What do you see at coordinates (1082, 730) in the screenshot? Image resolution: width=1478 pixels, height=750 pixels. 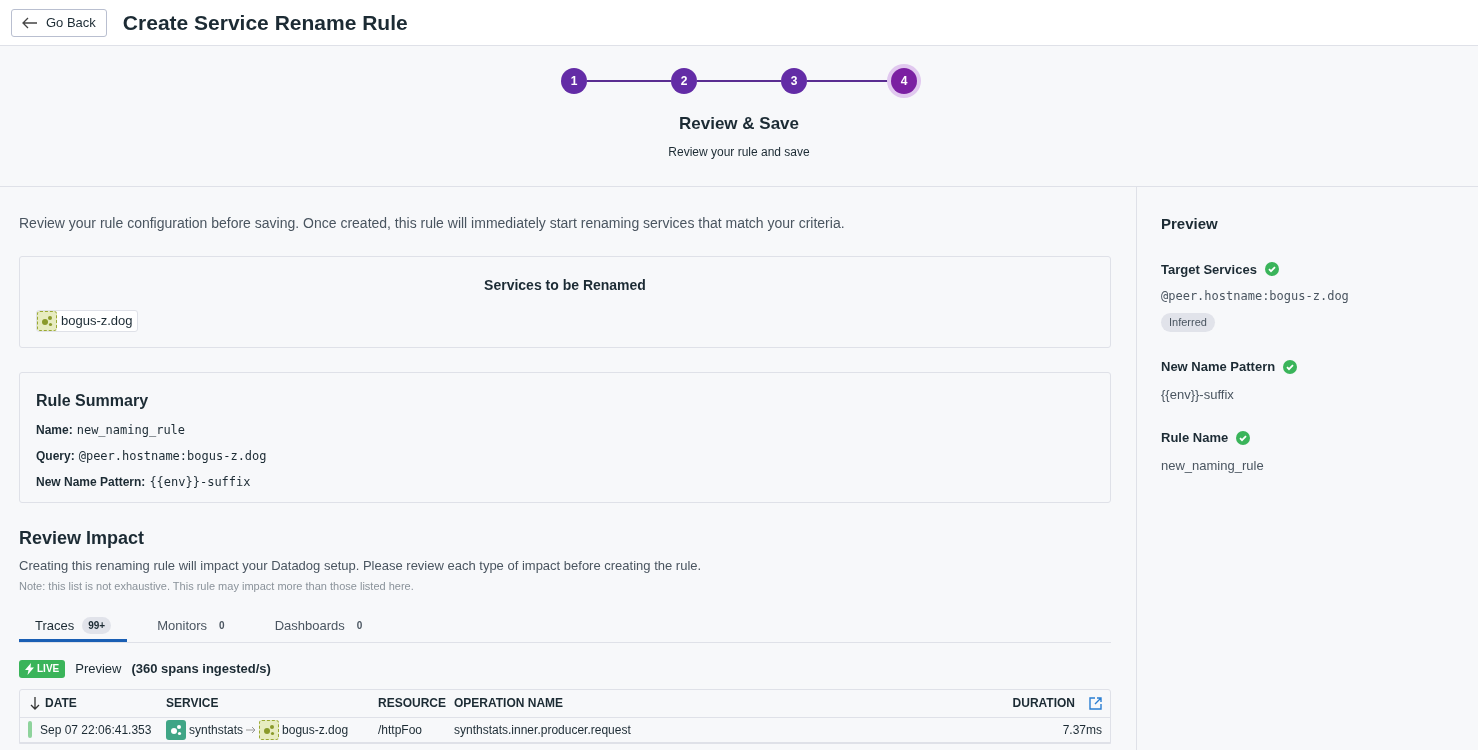 I see `table-cell-text: 7.37ms` at bounding box center [1082, 730].